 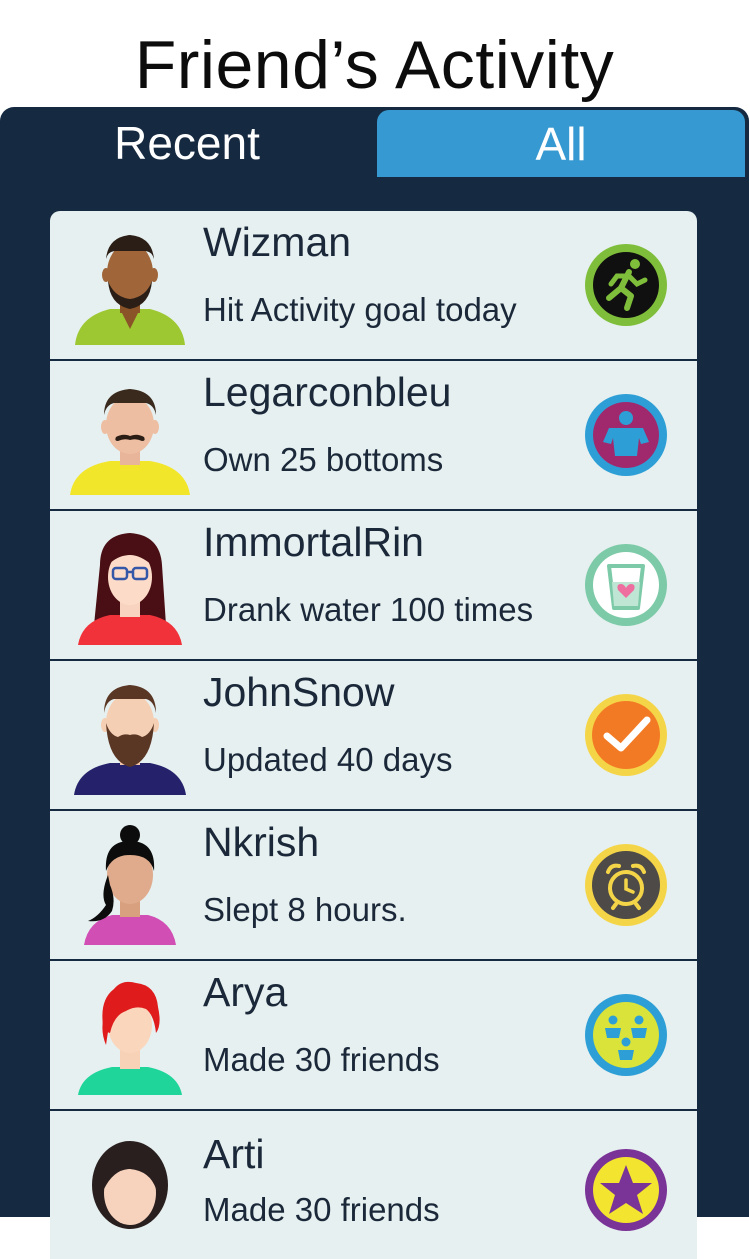 I want to click on activity-text: Drank water 100 times, so click(x=368, y=609).